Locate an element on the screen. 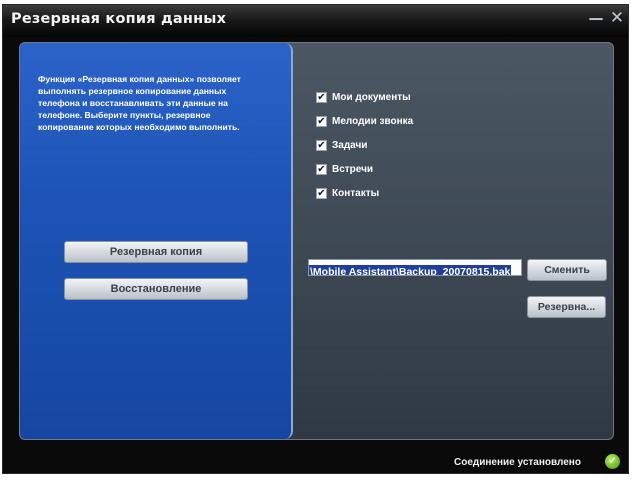  checkbox-meetings: ✔ Встречи is located at coordinates (364, 169).